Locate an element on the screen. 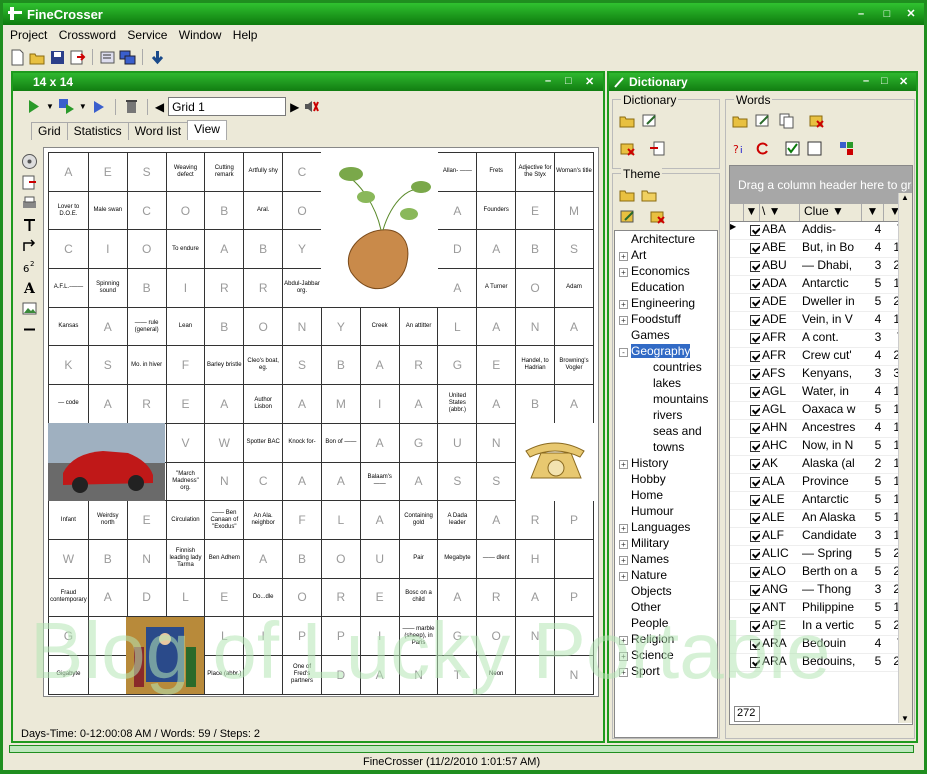  theme-node: + Foodstuff is located at coordinates (666, 319).